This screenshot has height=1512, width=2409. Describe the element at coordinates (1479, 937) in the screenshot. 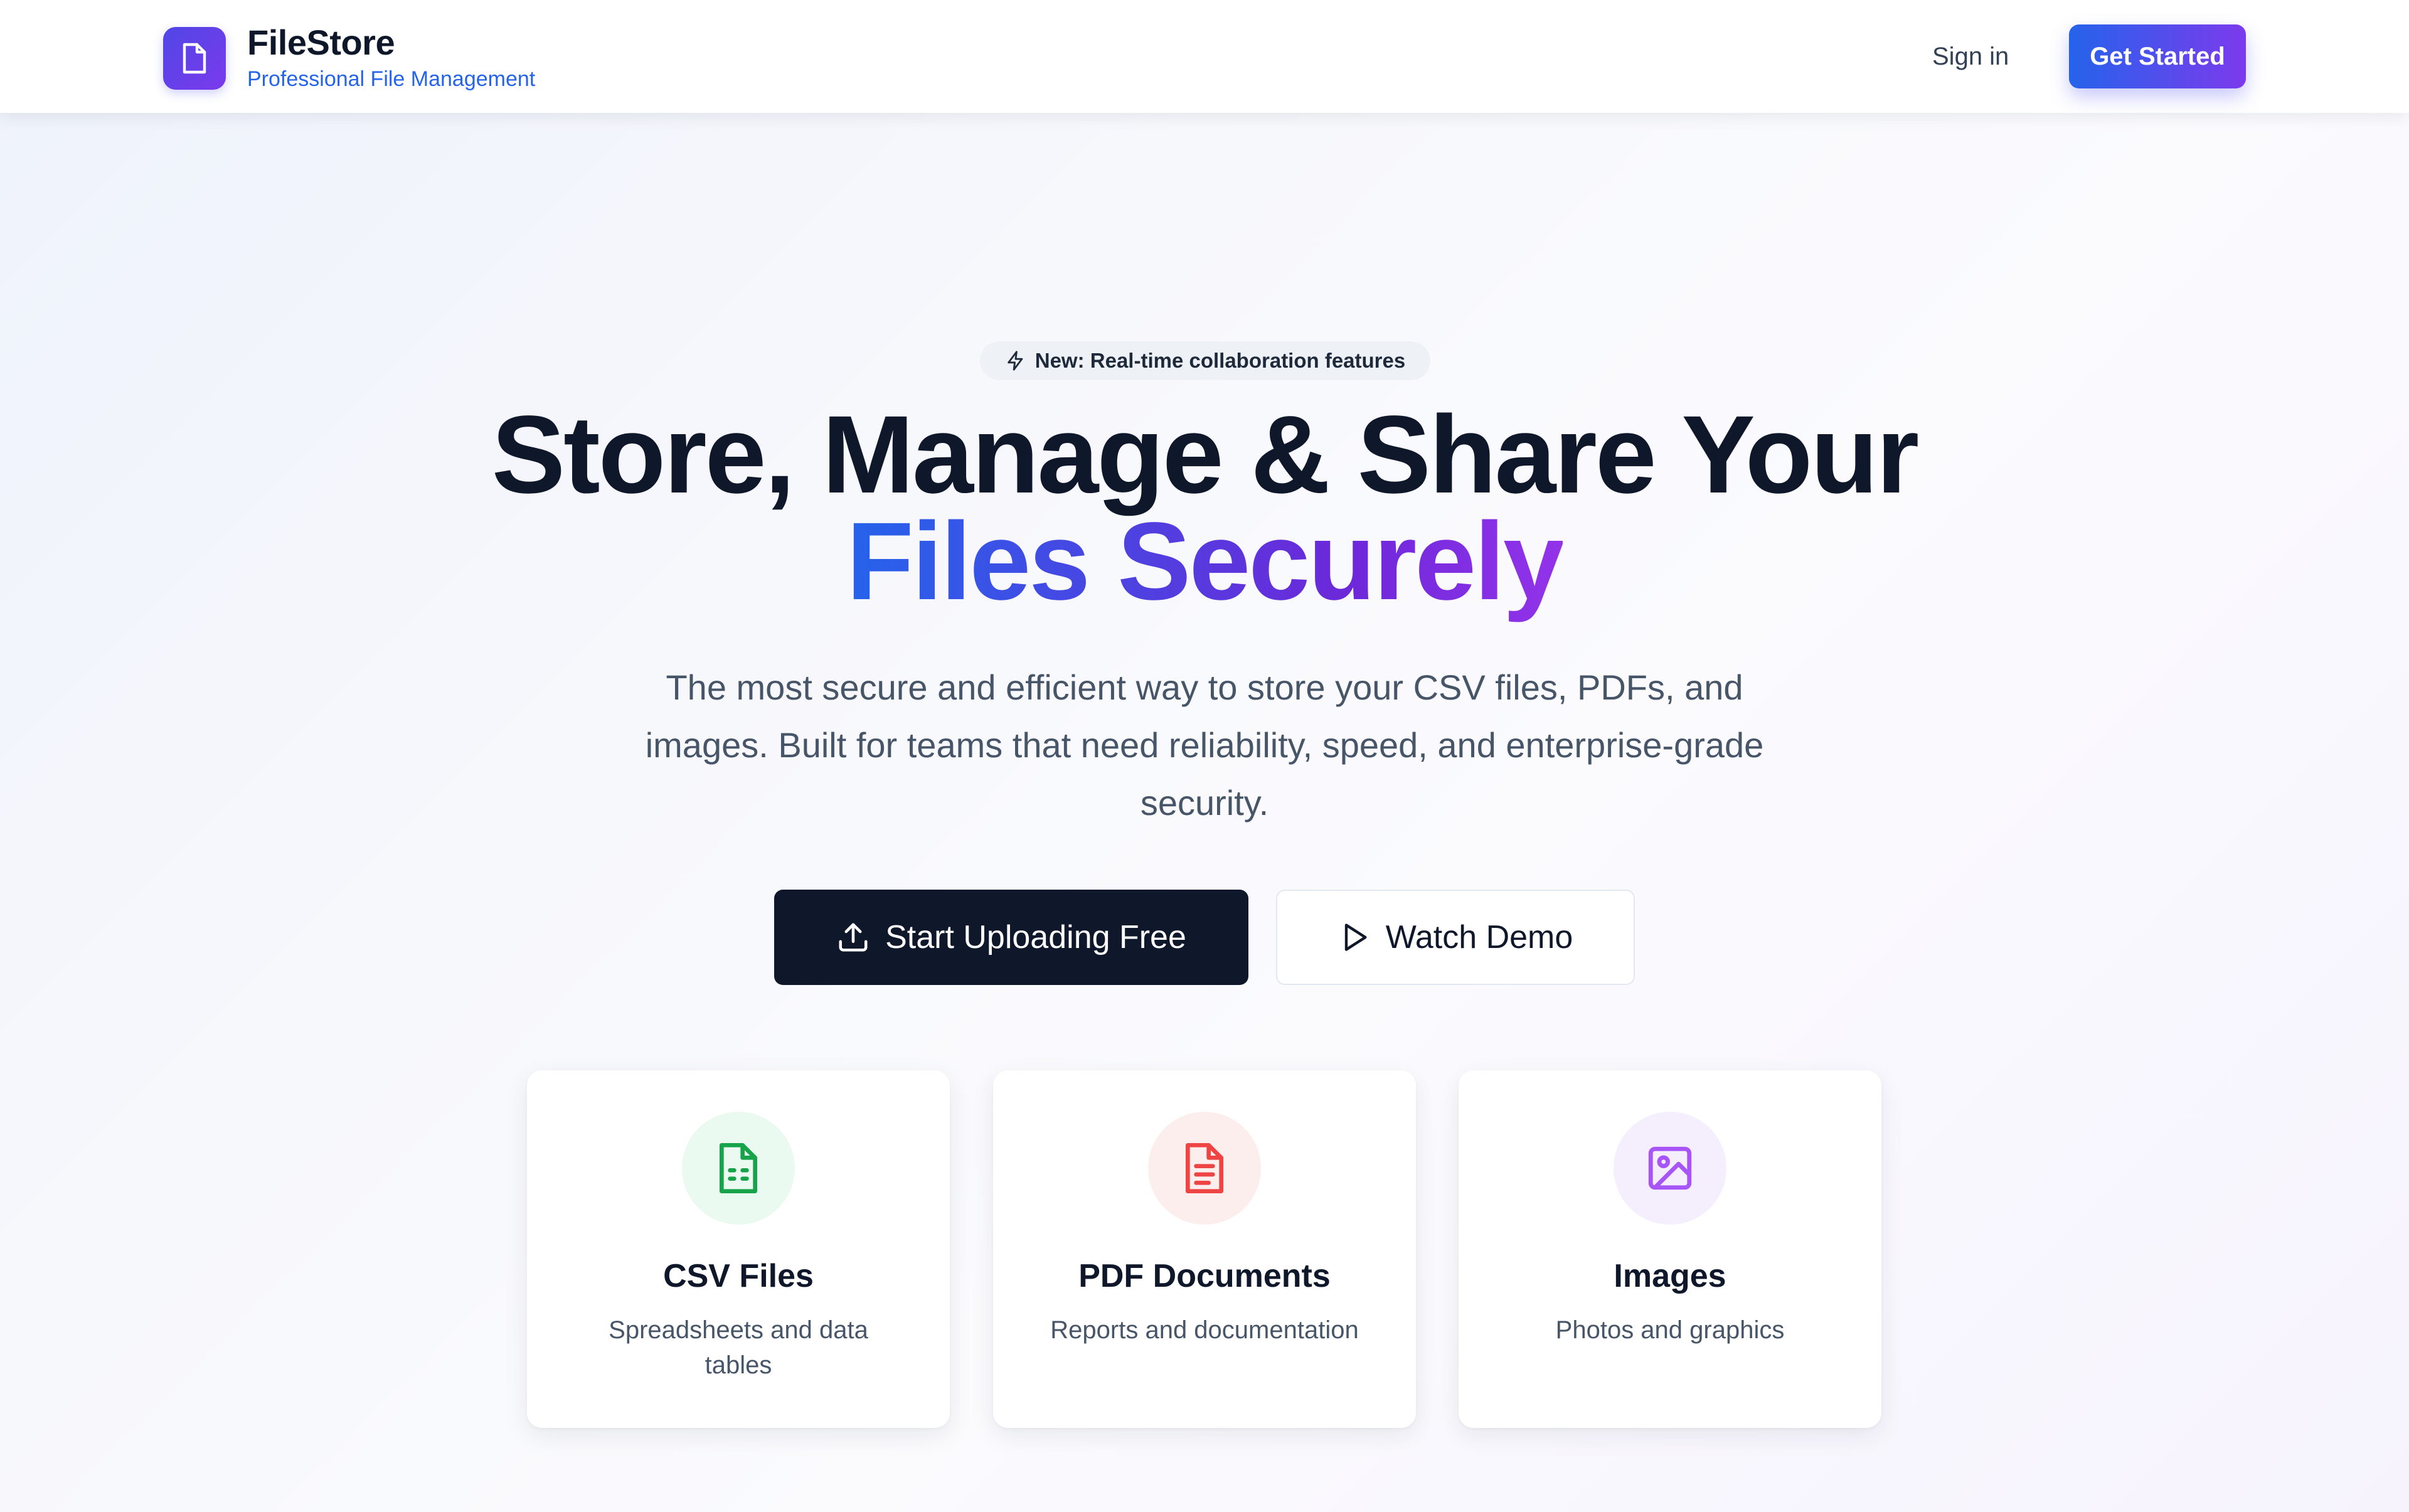

I see `watch-demo-label: Watch Demo` at that location.